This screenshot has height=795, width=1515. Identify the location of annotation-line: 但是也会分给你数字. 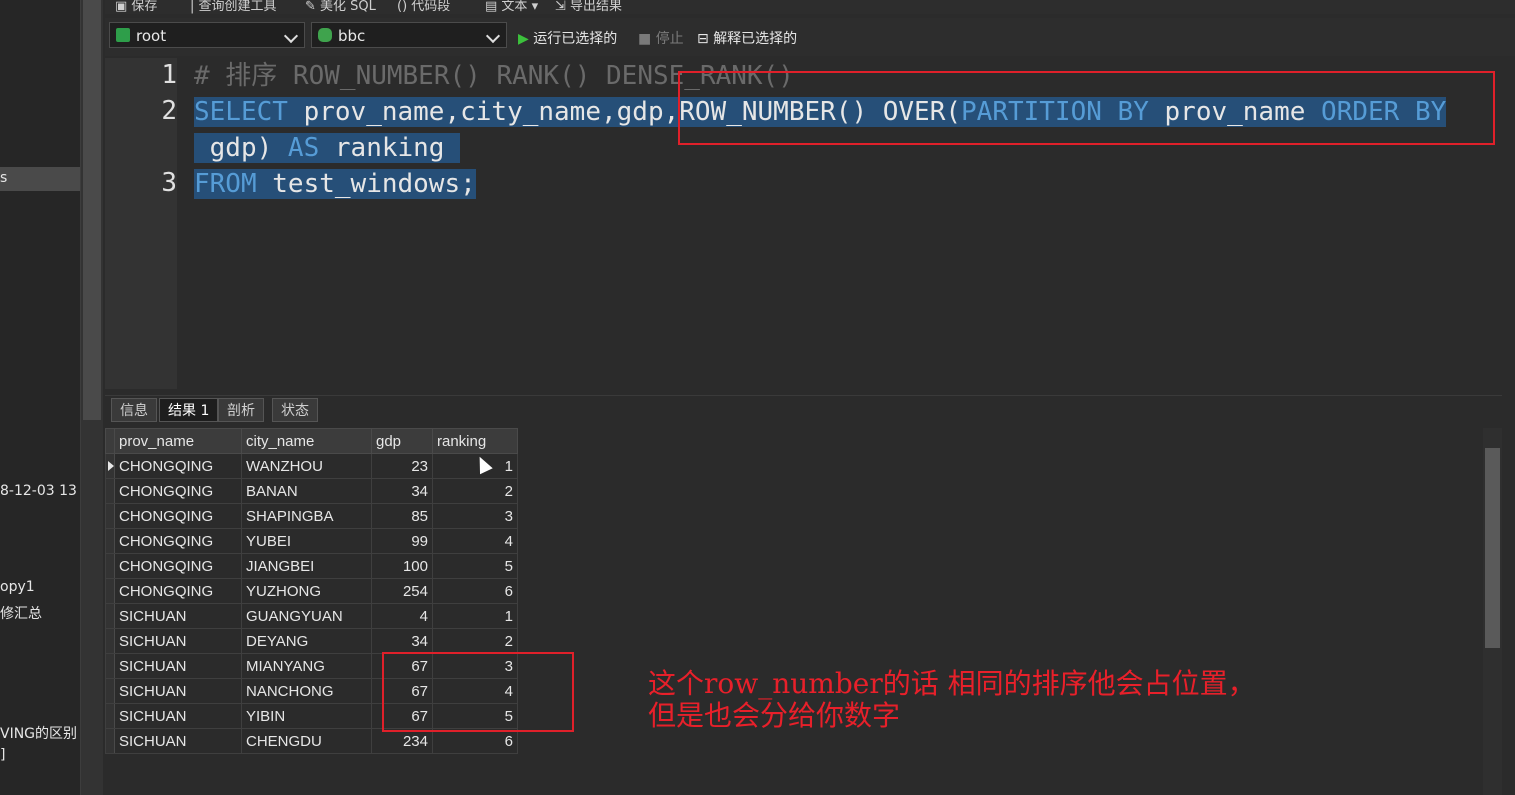
(774, 715).